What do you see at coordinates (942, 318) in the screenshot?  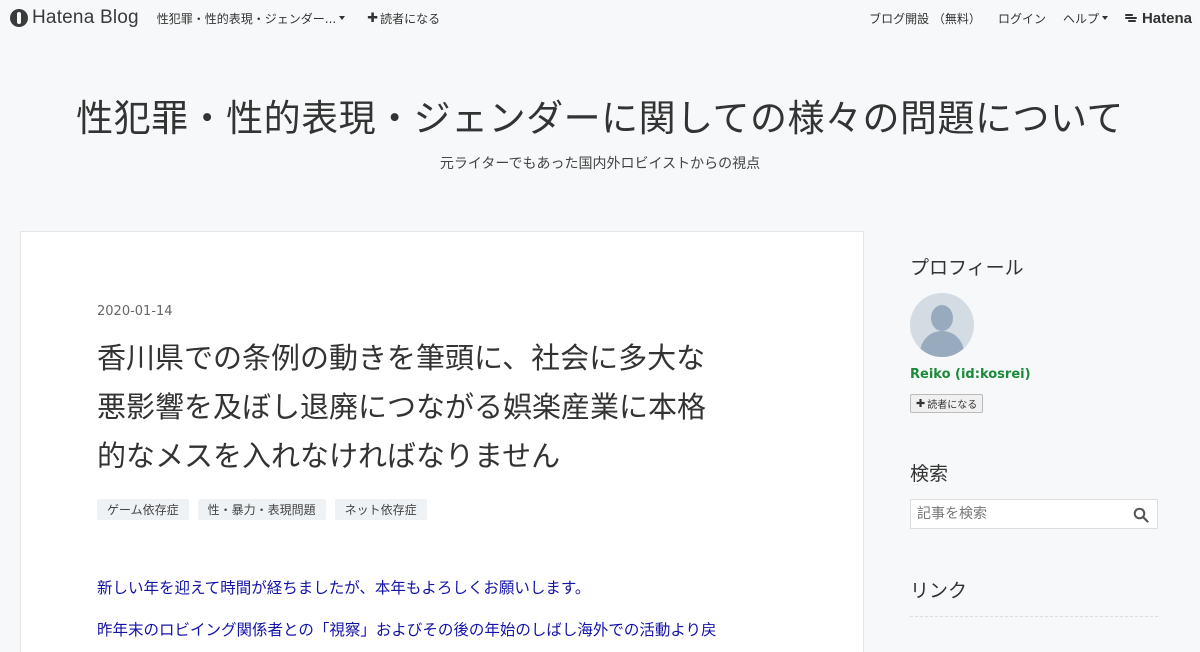 I see `avatar-head` at bounding box center [942, 318].